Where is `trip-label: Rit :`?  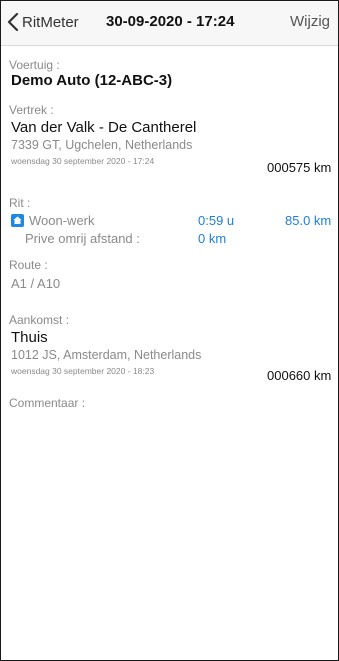
trip-label: Rit : is located at coordinates (20, 203).